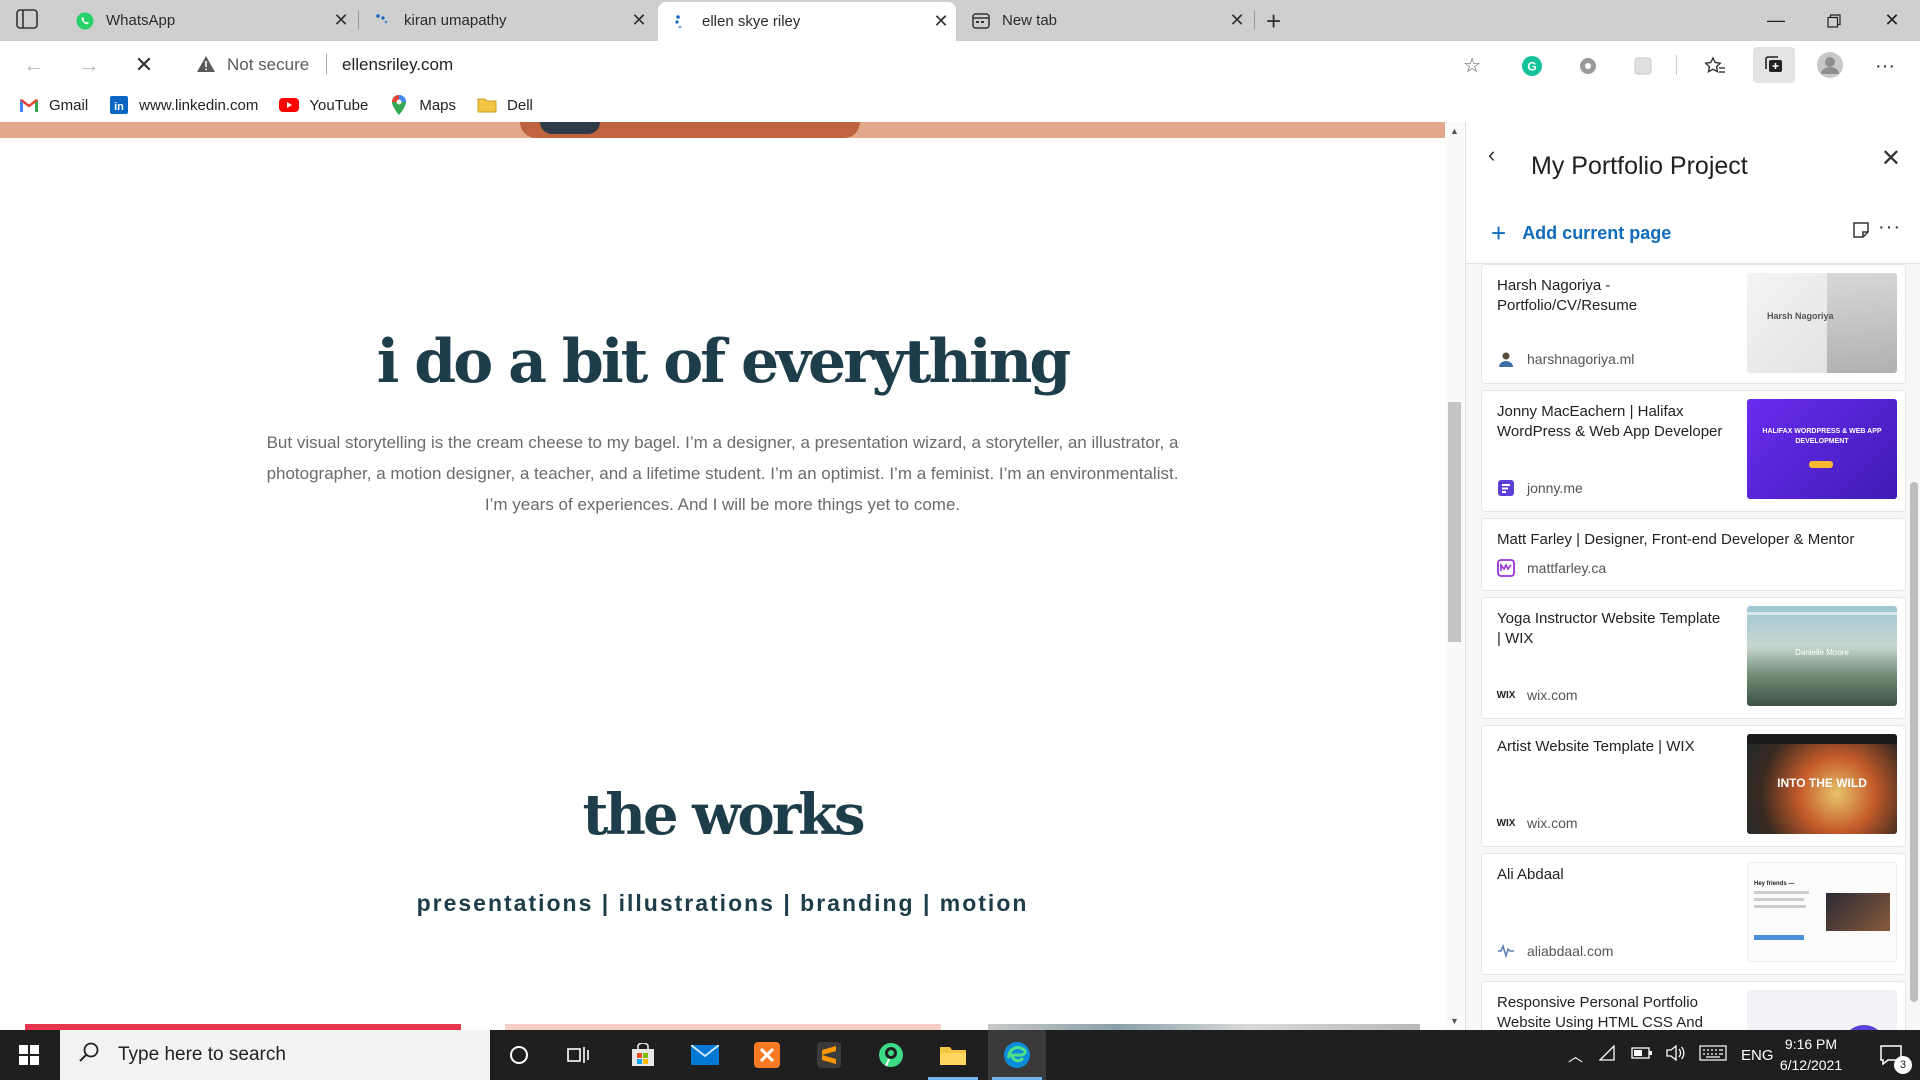 The width and height of the screenshot is (1920, 1080). I want to click on collection-title: My Portfolio Project, so click(1639, 166).